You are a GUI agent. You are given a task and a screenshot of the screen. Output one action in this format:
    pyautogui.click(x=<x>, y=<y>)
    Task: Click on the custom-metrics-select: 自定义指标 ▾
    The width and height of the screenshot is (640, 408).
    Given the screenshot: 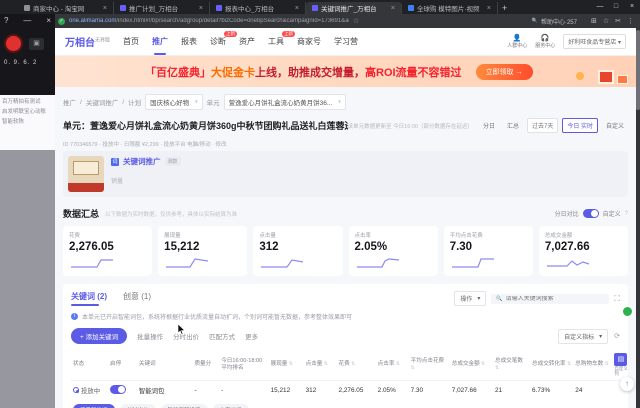 What is the action you would take?
    pyautogui.click(x=583, y=336)
    